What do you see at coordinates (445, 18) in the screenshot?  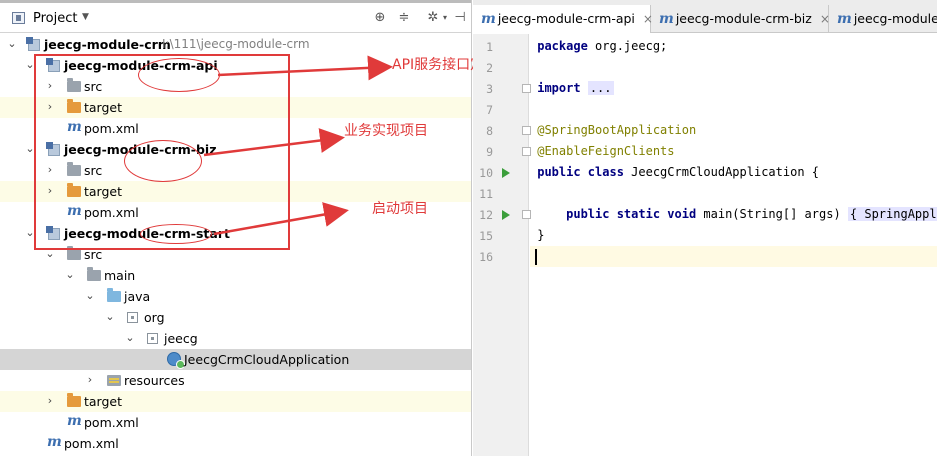 I see `gear-dropdown-icon: ▾` at bounding box center [445, 18].